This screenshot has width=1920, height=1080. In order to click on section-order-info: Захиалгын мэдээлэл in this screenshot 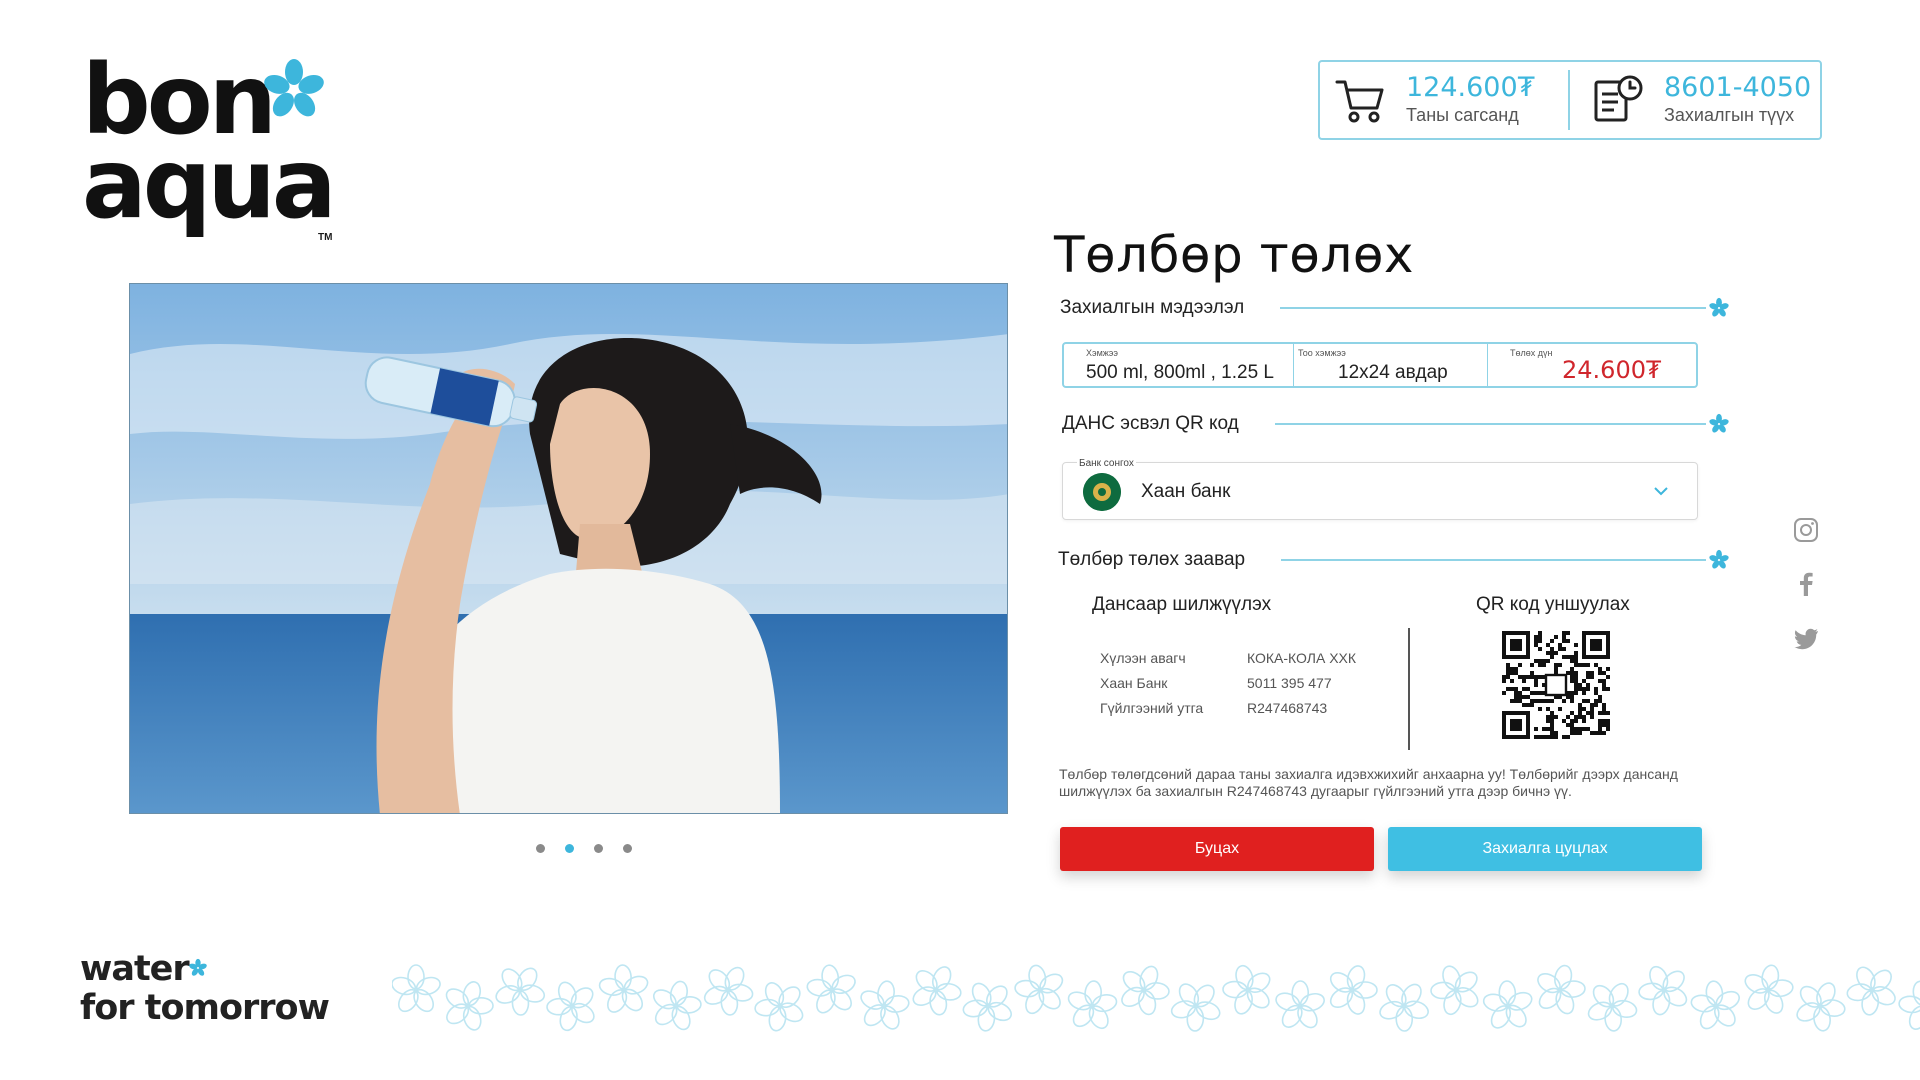, I will do `click(1395, 308)`.